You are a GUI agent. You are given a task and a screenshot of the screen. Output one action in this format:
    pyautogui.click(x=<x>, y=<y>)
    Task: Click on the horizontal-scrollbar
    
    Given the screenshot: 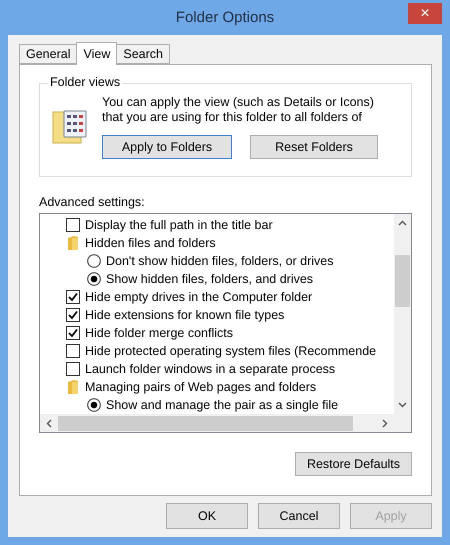 What is the action you would take?
    pyautogui.click(x=217, y=423)
    